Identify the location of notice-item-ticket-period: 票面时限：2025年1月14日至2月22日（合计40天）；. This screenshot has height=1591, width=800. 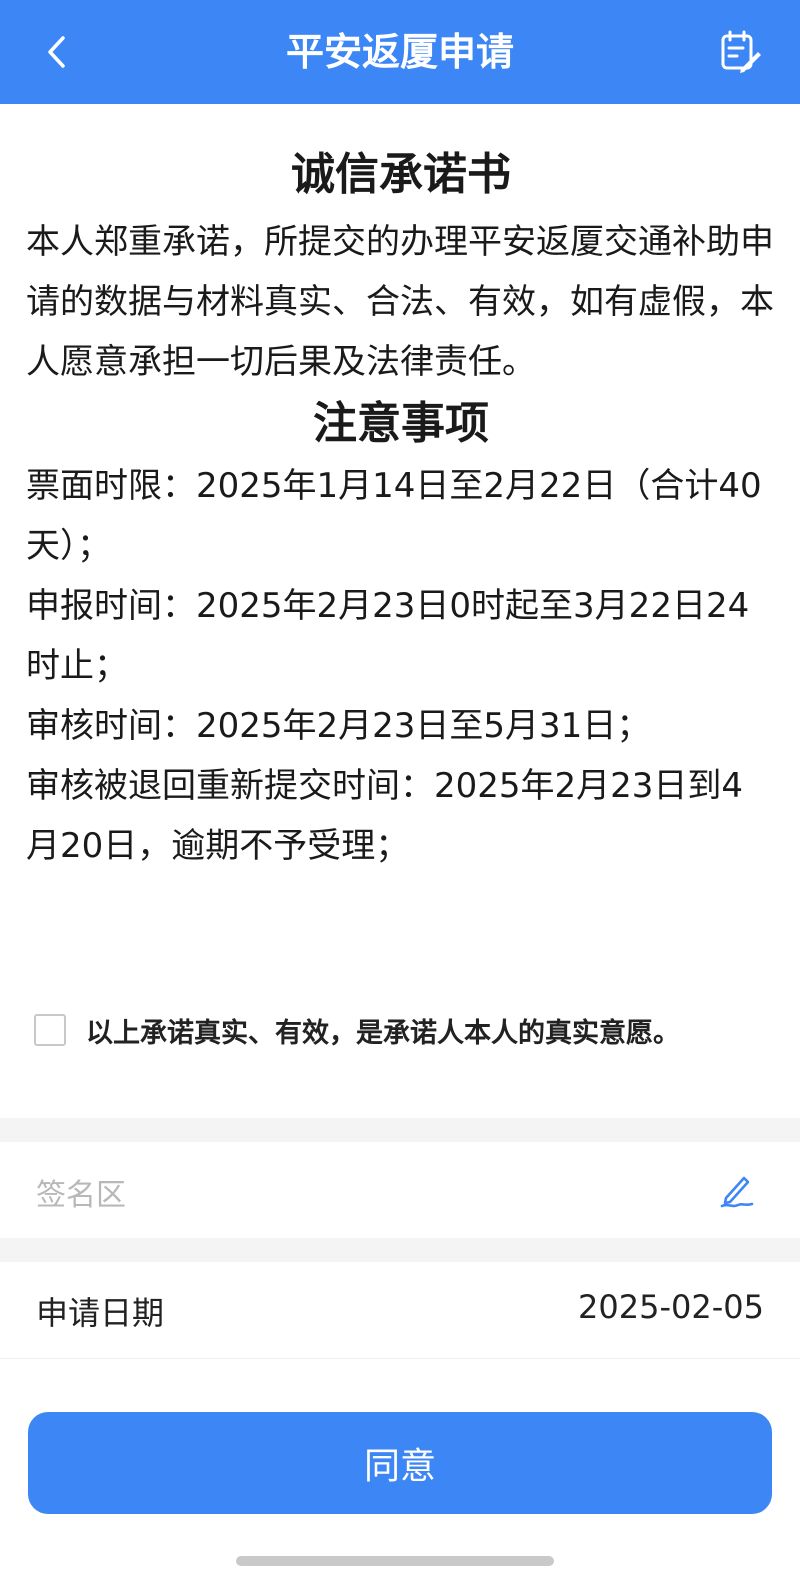
(394, 516).